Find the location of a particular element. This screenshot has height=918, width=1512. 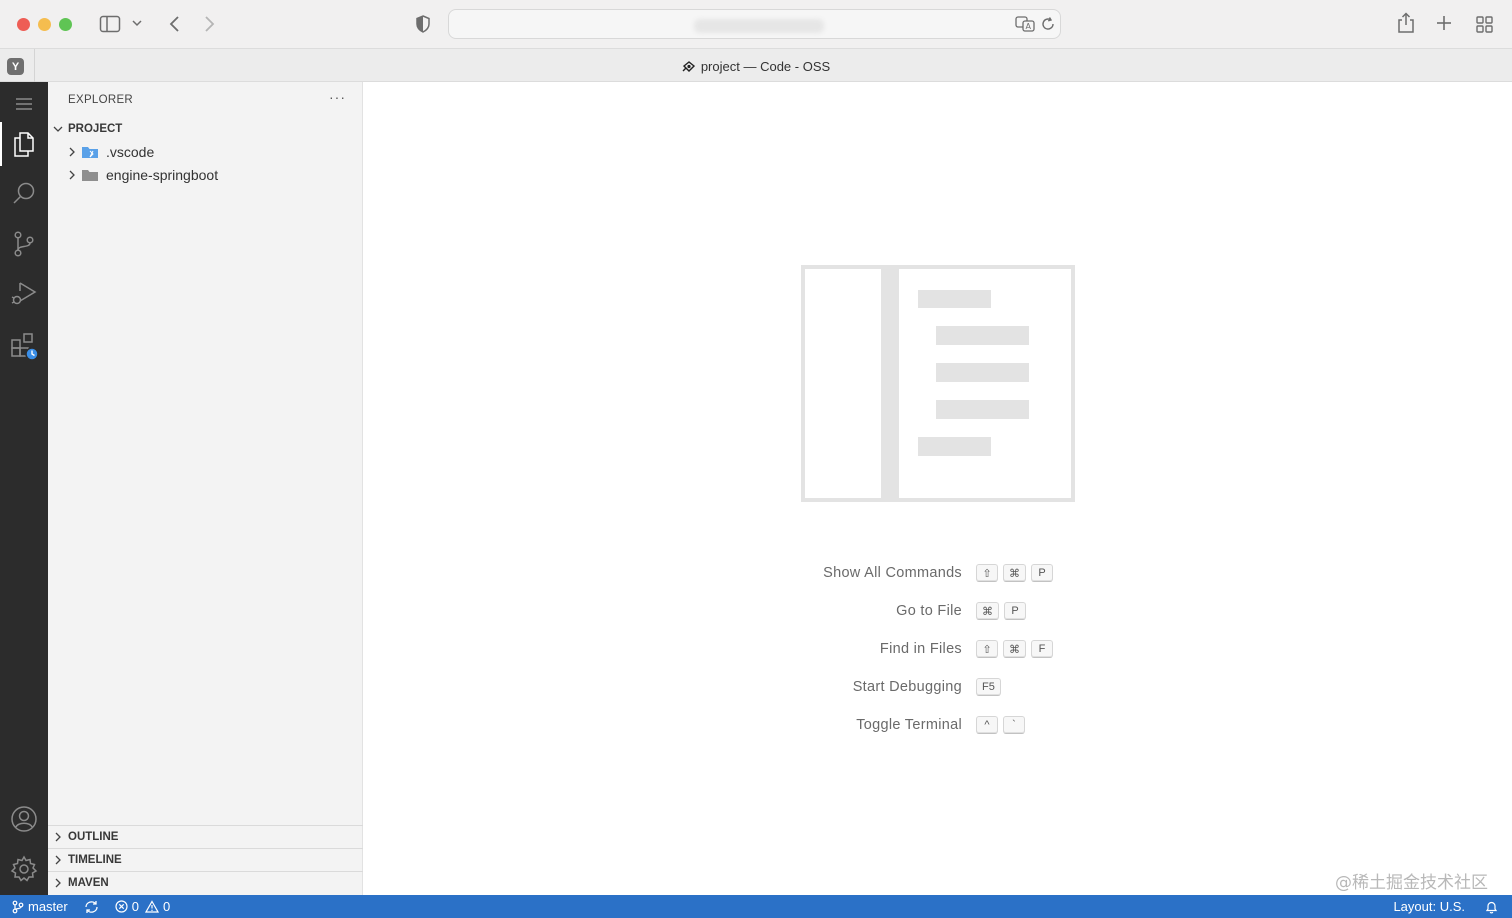

minimize-window-button is located at coordinates (44, 24).